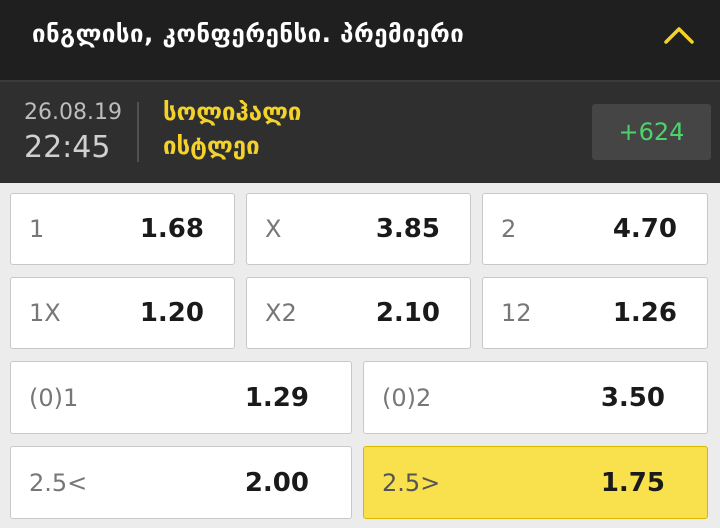  I want to click on odds-button-over: 2.5> 1.75, so click(535, 482).